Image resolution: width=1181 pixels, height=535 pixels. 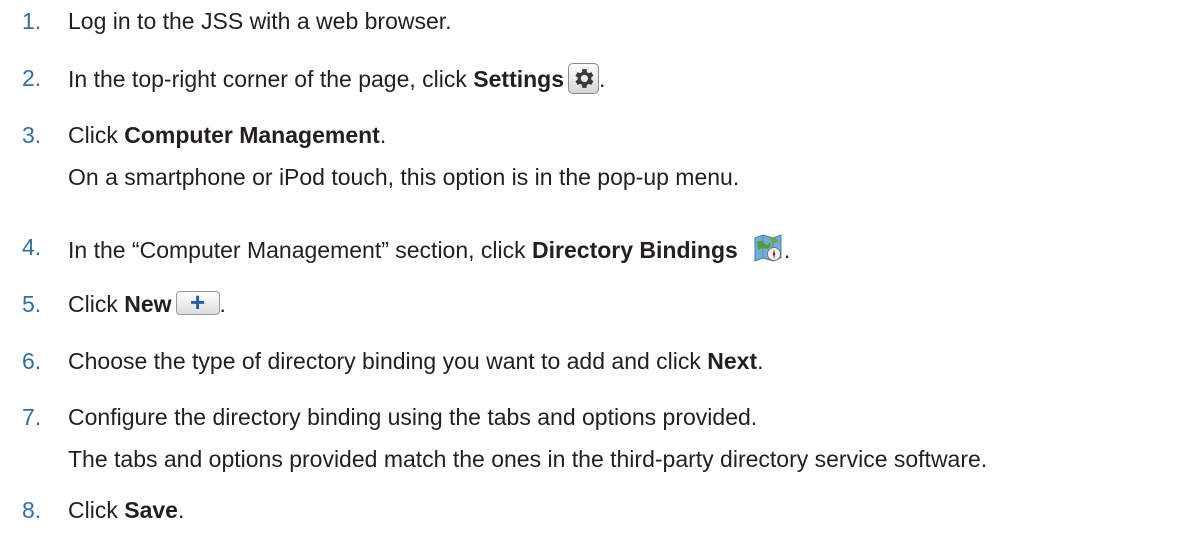 What do you see at coordinates (32, 304) in the screenshot?
I see `step-number: 5.` at bounding box center [32, 304].